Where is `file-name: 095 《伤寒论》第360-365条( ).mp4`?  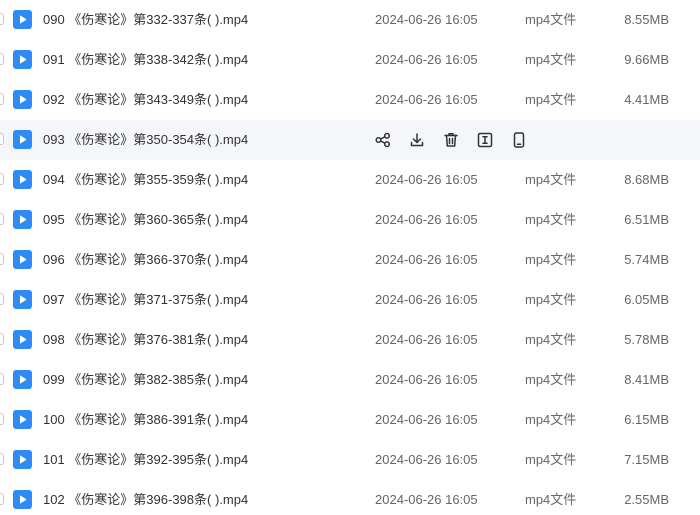 file-name: 095 《伤寒论》第360-365条( ).mp4 is located at coordinates (145, 220).